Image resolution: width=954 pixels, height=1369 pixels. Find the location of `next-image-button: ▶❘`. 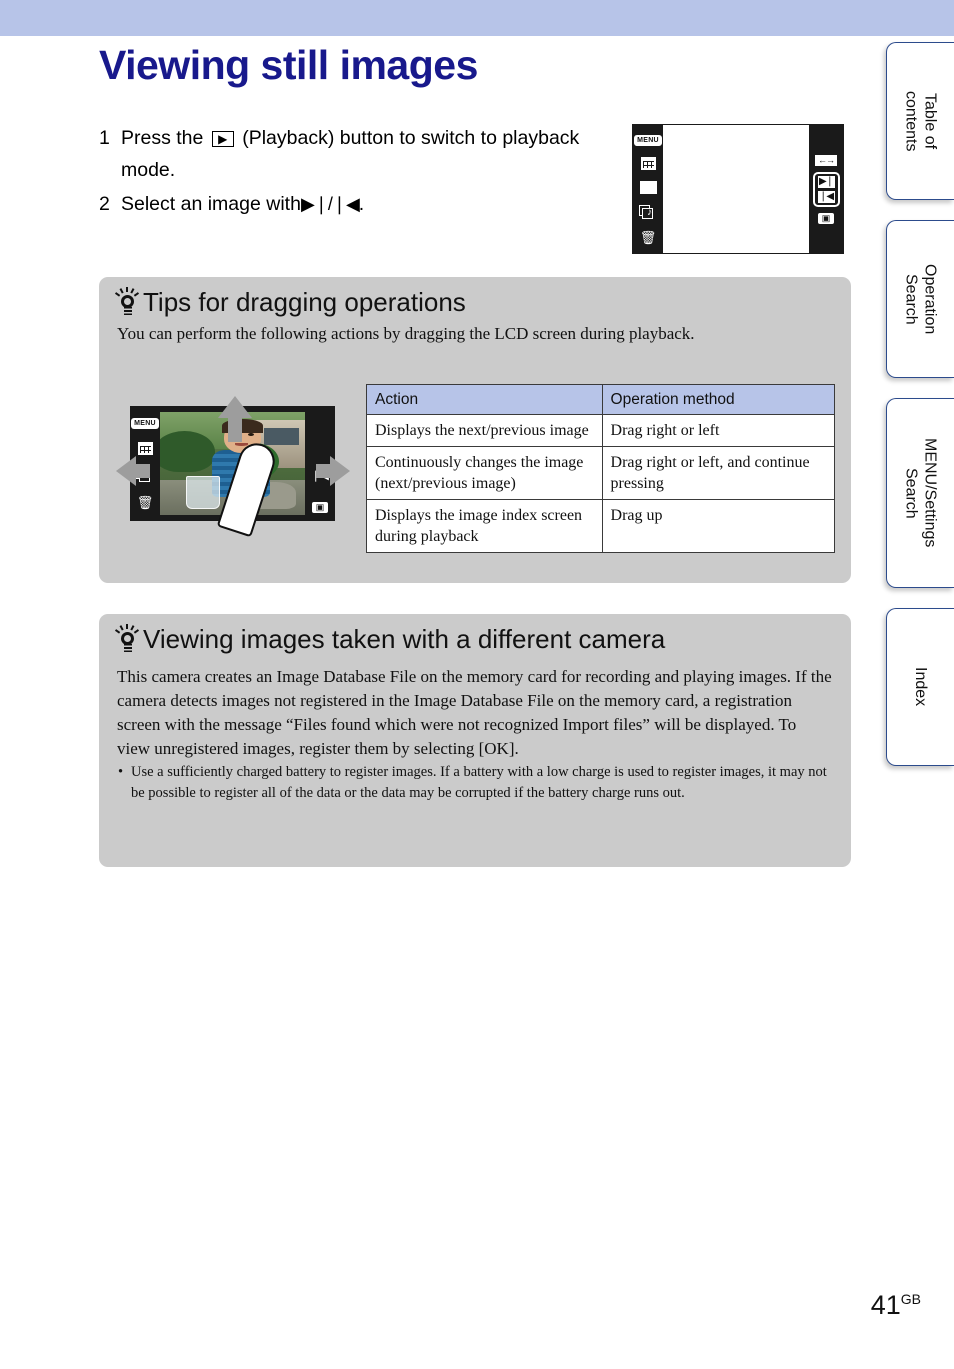

next-image-button: ▶❘ is located at coordinates (826, 182).